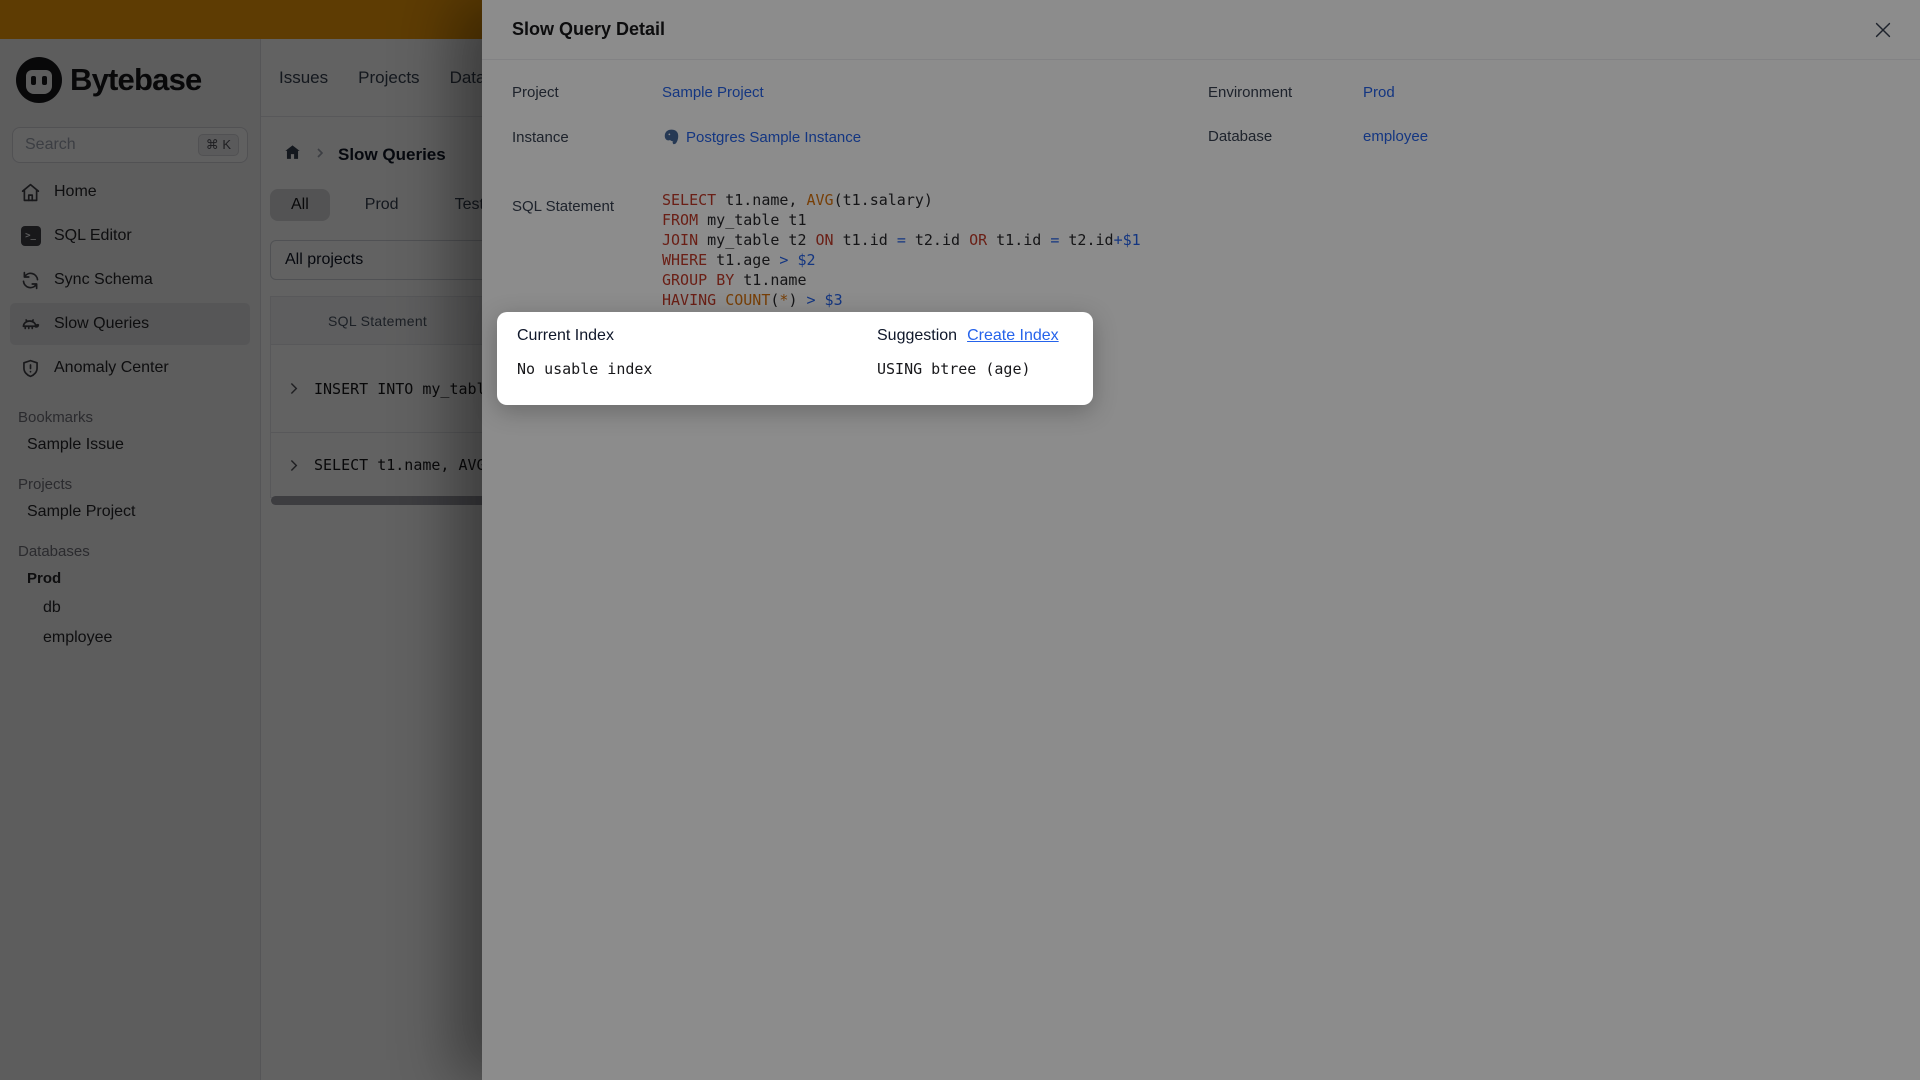 Image resolution: width=1920 pixels, height=1080 pixels. I want to click on create-index-link: Create Index, so click(1013, 336).